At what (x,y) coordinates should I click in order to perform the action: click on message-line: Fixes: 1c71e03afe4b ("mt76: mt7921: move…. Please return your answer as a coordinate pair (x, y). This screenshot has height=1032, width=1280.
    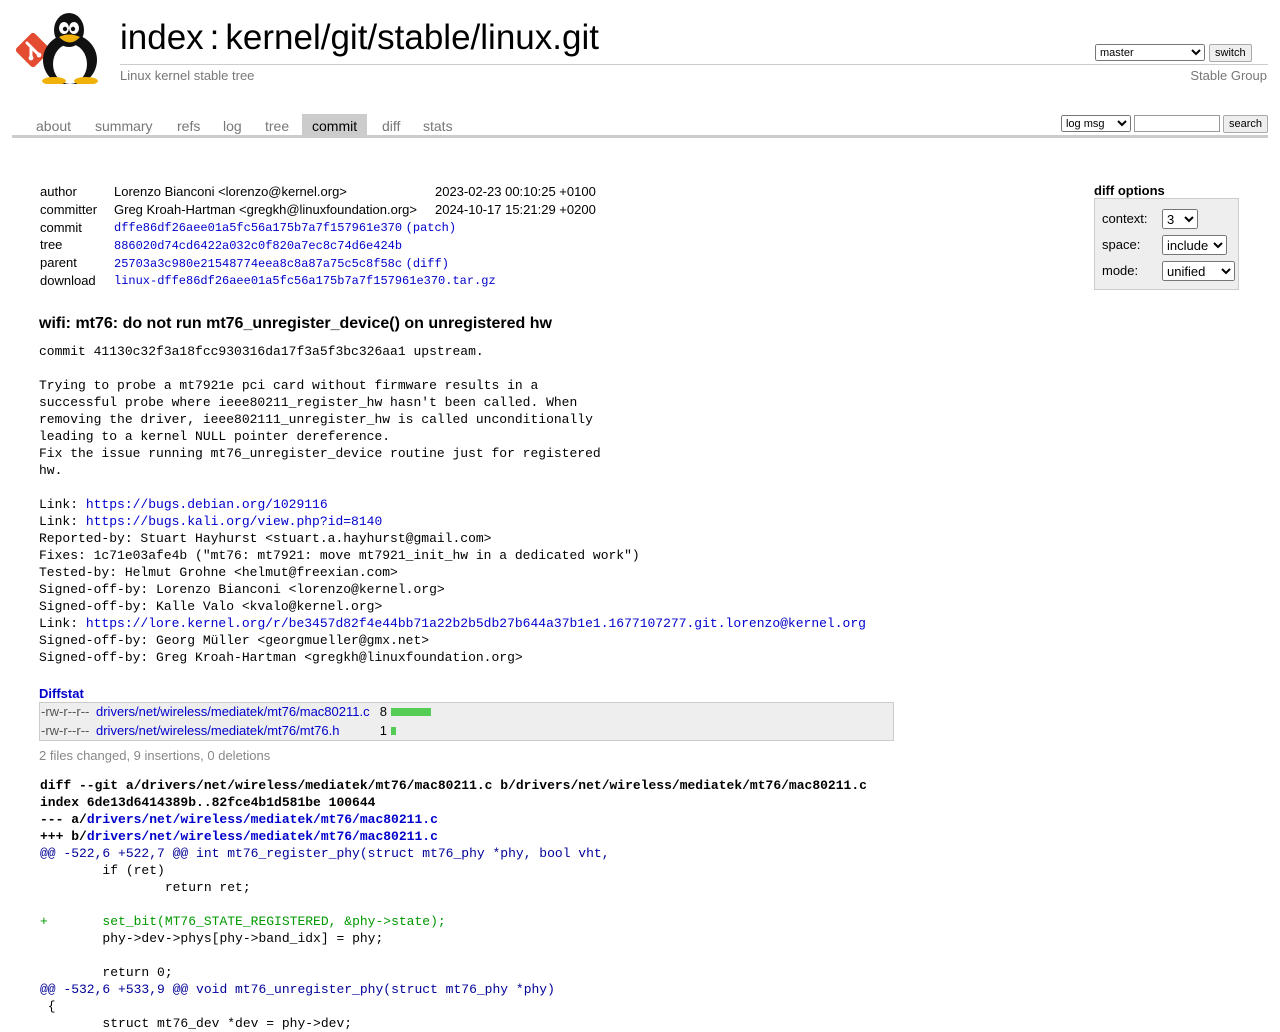
    Looking at the image, I should click on (339, 555).